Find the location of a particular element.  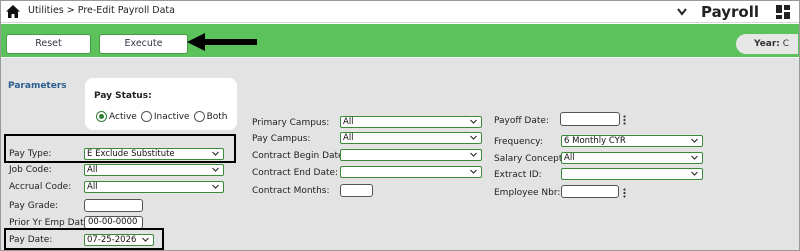

module-title: Payroll is located at coordinates (729, 12).